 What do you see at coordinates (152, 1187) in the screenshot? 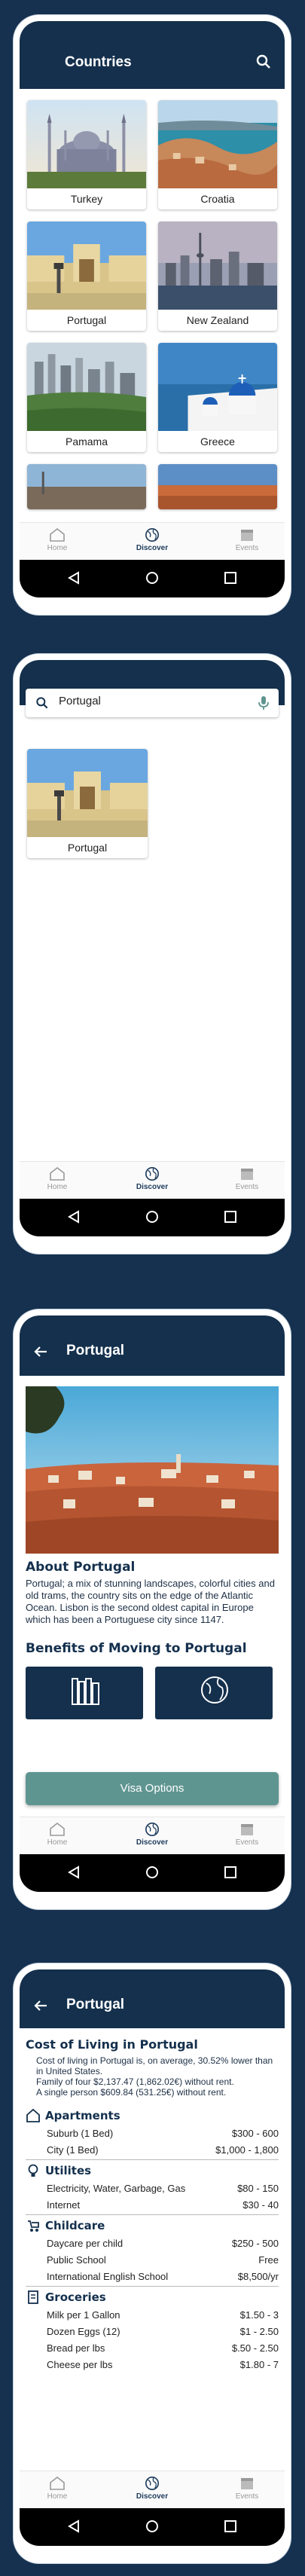
I see `nav-discover-label: Discover` at bounding box center [152, 1187].